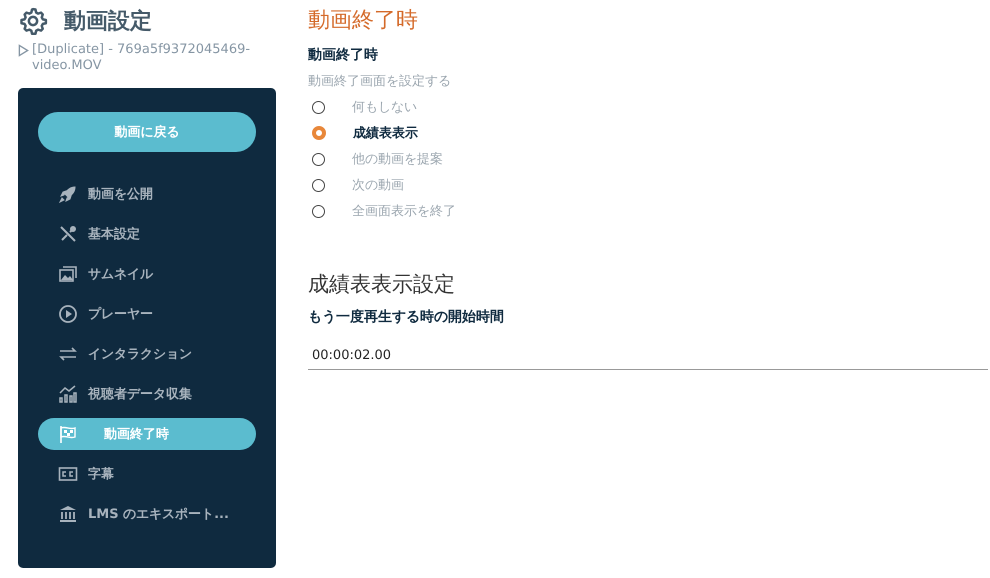 This screenshot has width=990, height=578. I want to click on section-title: 動画終了時, so click(363, 21).